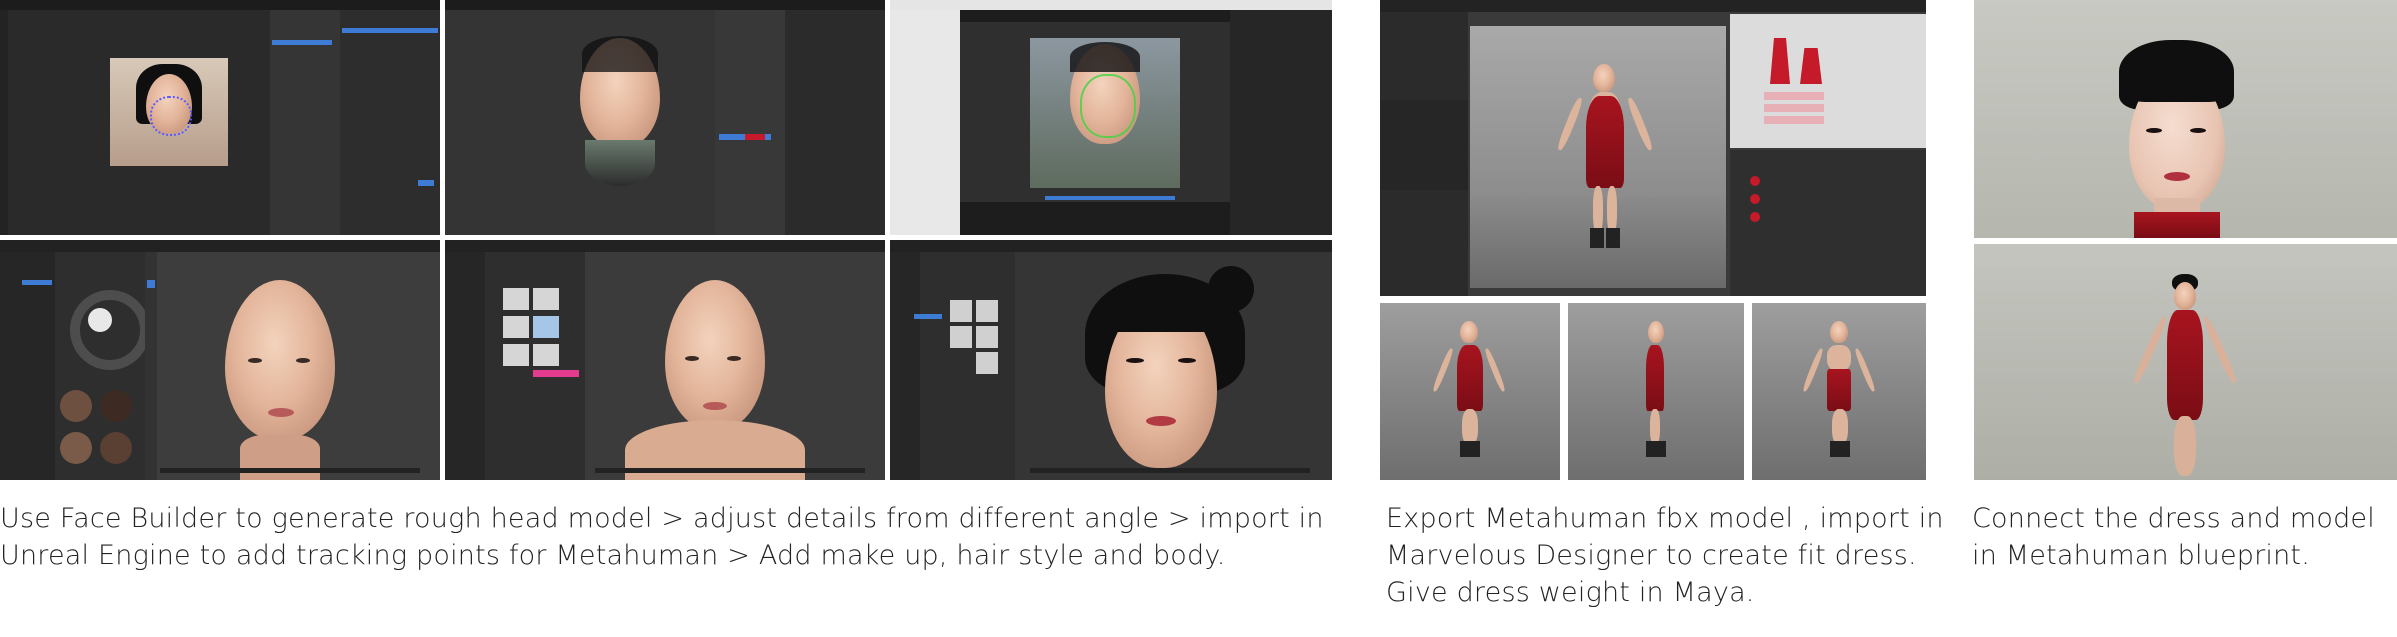 Image resolution: width=2397 pixels, height=637 pixels. Describe the element at coordinates (1828, 81) in the screenshot. I see `2d-pattern-window` at that location.